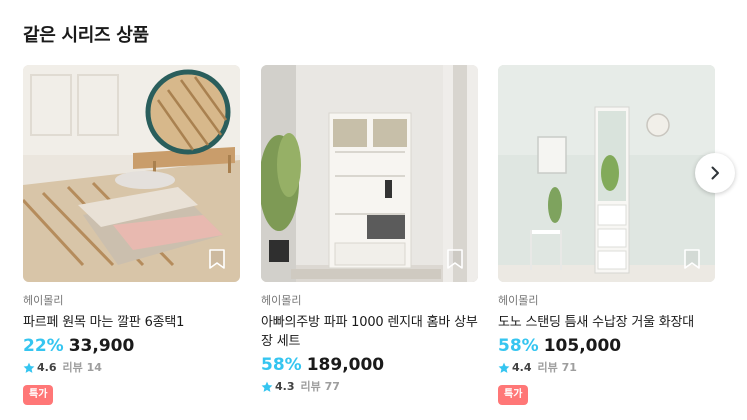 The height and width of the screenshot is (420, 747). What do you see at coordinates (82, 367) in the screenshot?
I see `review-count: 리뷰 14` at bounding box center [82, 367].